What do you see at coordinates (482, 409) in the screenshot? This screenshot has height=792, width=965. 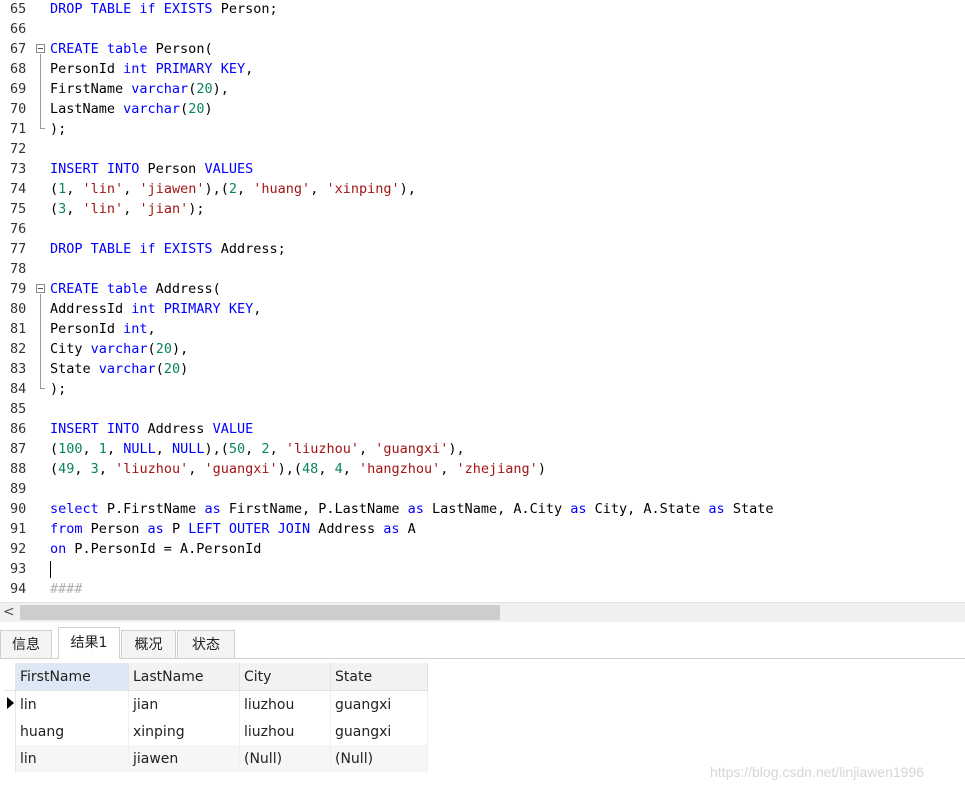 I see `code-line: 85` at bounding box center [482, 409].